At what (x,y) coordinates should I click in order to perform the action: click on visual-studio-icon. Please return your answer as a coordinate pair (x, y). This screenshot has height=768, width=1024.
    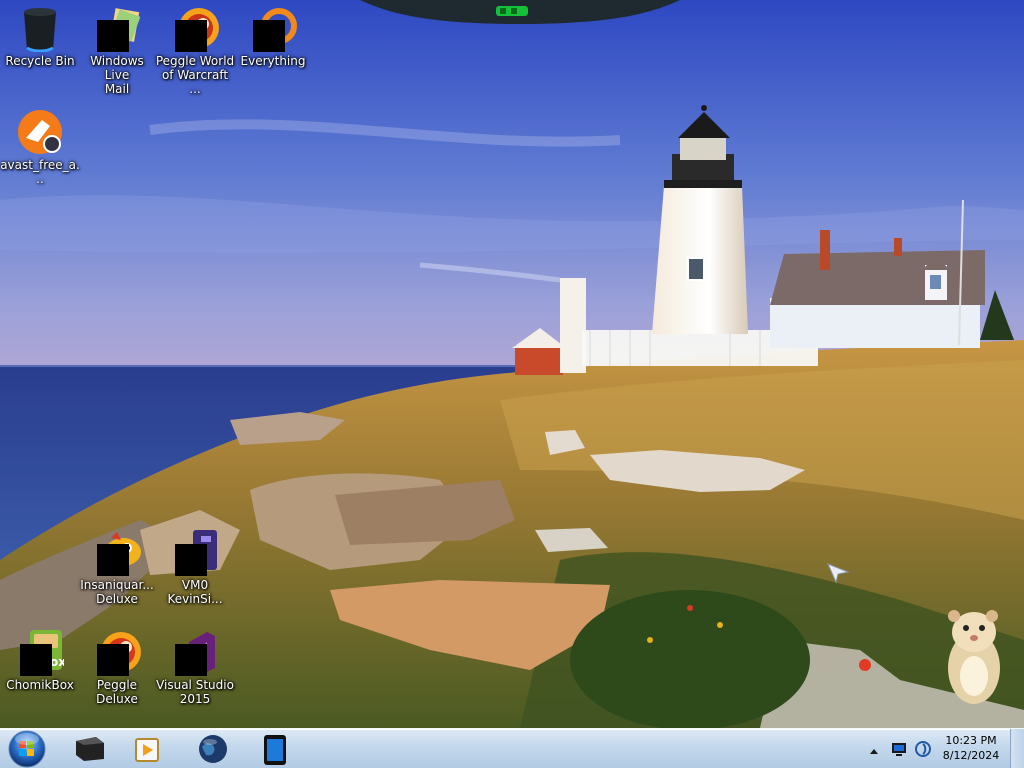
    Looking at the image, I should click on (195, 652).